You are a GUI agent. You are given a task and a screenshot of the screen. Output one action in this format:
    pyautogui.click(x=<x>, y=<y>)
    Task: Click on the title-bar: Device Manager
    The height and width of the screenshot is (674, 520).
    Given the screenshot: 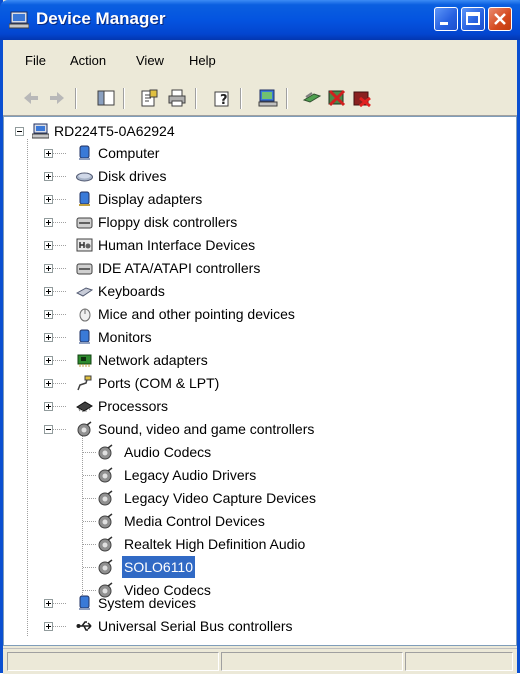 What is the action you would take?
    pyautogui.click(x=260, y=20)
    